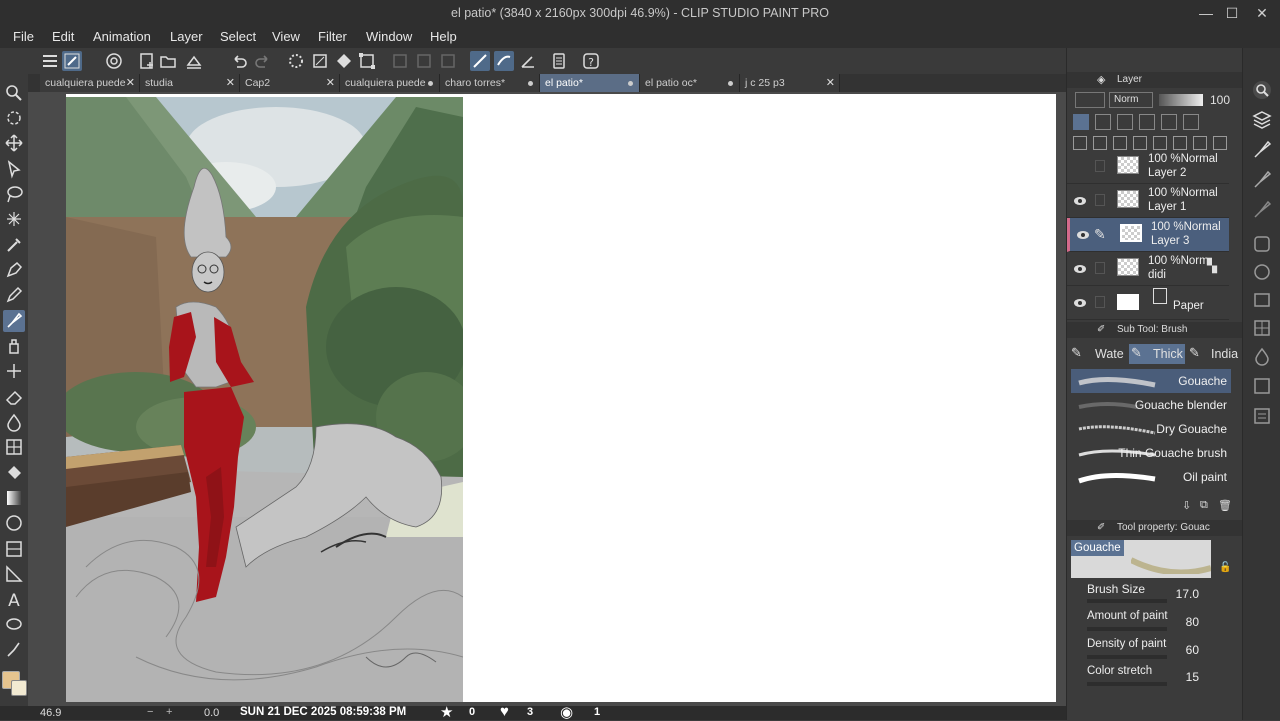  I want to click on blend-mode-select: Norm, so click(1131, 100).